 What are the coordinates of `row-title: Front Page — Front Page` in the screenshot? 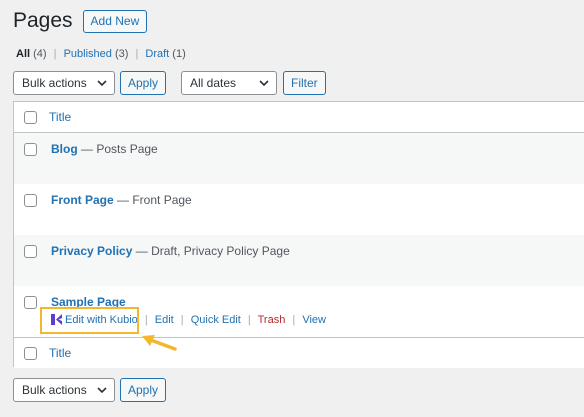 It's located at (121, 200).